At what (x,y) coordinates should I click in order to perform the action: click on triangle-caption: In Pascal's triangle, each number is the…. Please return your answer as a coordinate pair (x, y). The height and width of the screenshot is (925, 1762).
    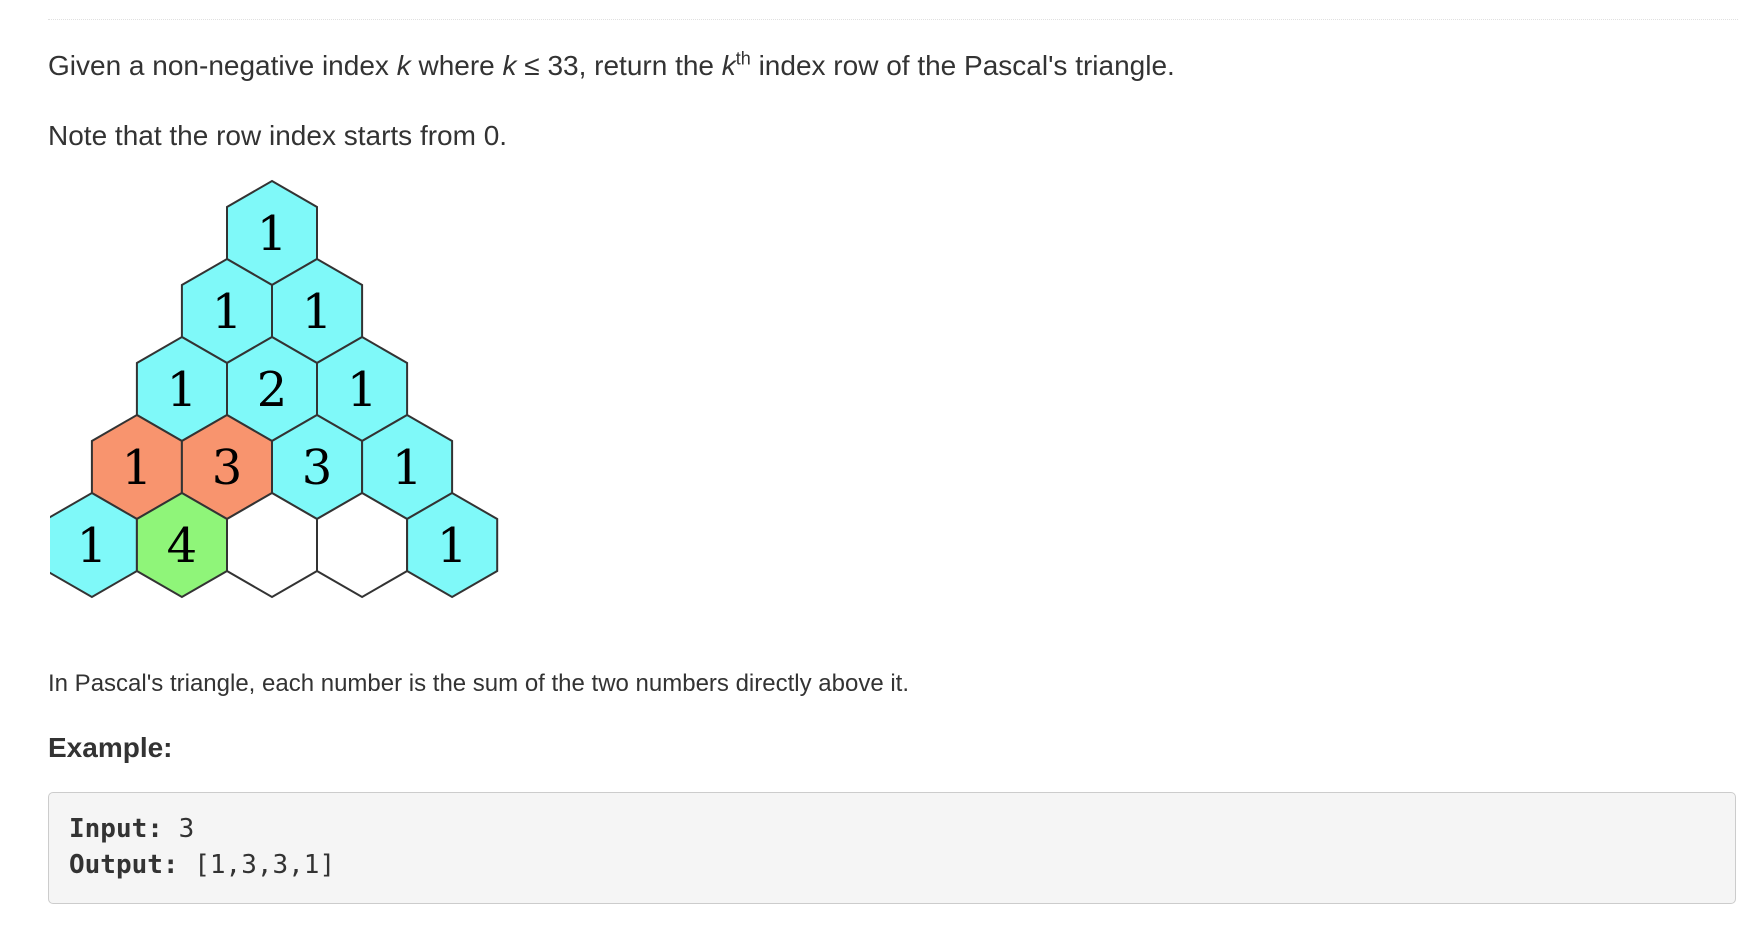
    Looking at the image, I should click on (478, 683).